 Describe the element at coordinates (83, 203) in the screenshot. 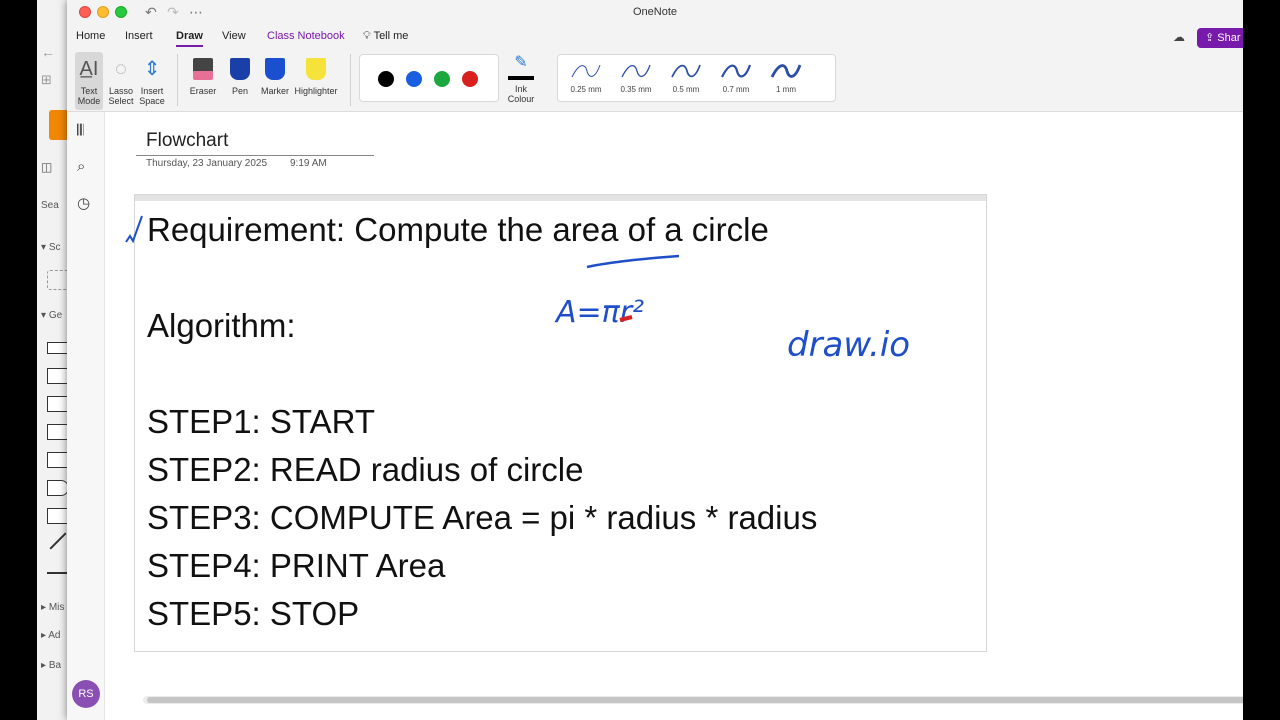

I see `recent-clock-icon: ◷` at that location.